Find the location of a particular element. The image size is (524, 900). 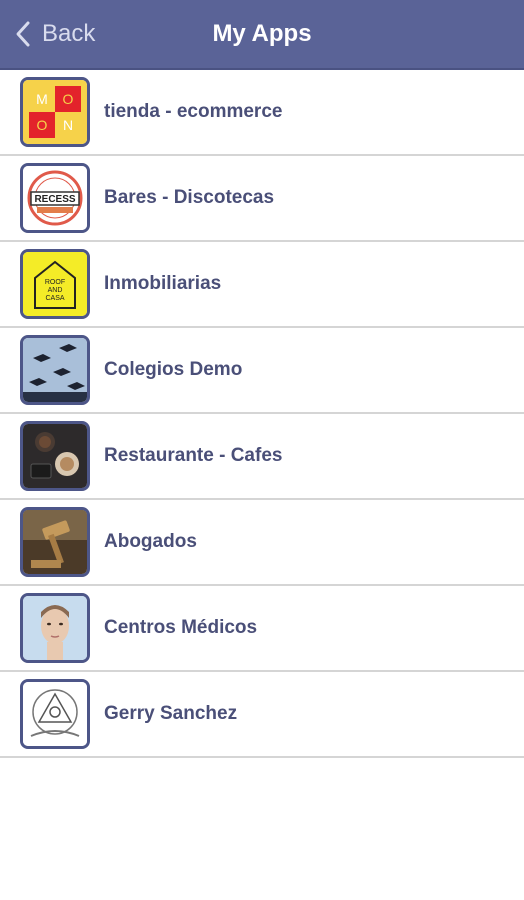

roof-and-casa-icon: ROOF AND CASA is located at coordinates (55, 284).